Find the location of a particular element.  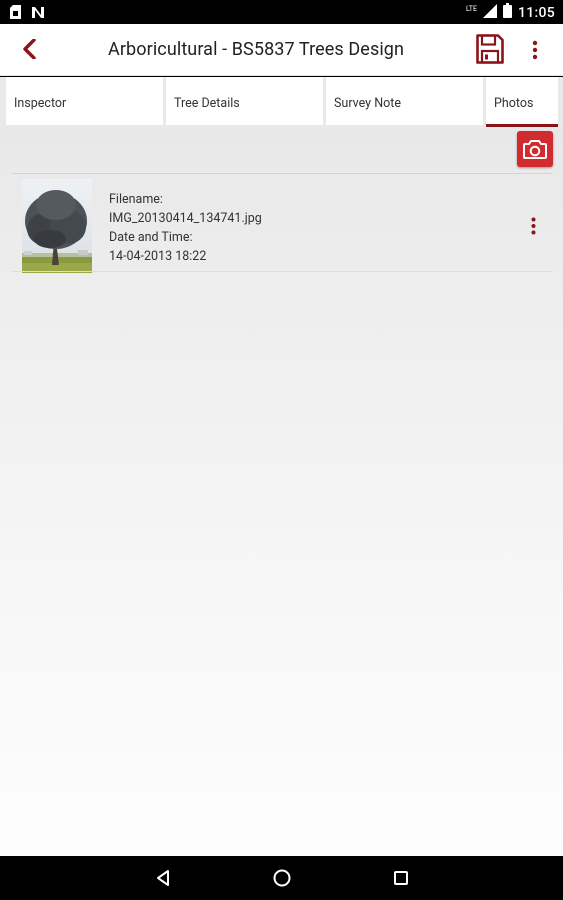

floppy-disk-icon is located at coordinates (490, 49).